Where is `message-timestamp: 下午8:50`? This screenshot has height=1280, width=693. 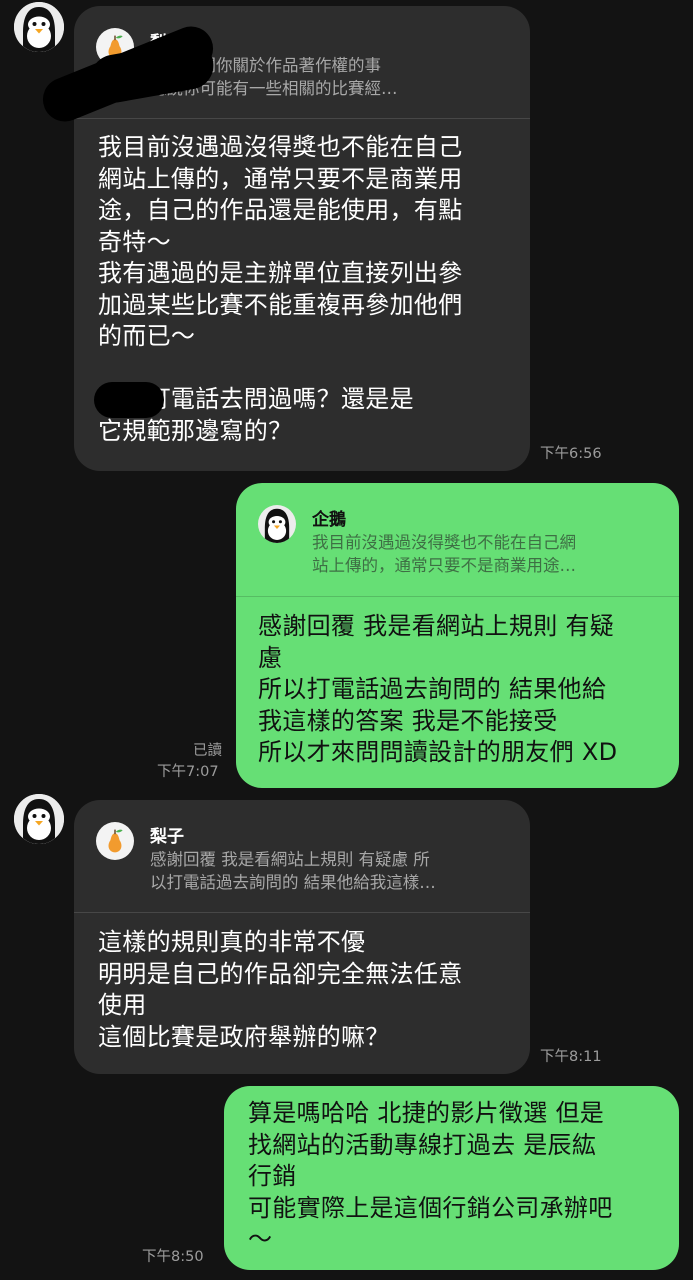 message-timestamp: 下午8:50 is located at coordinates (173, 1257).